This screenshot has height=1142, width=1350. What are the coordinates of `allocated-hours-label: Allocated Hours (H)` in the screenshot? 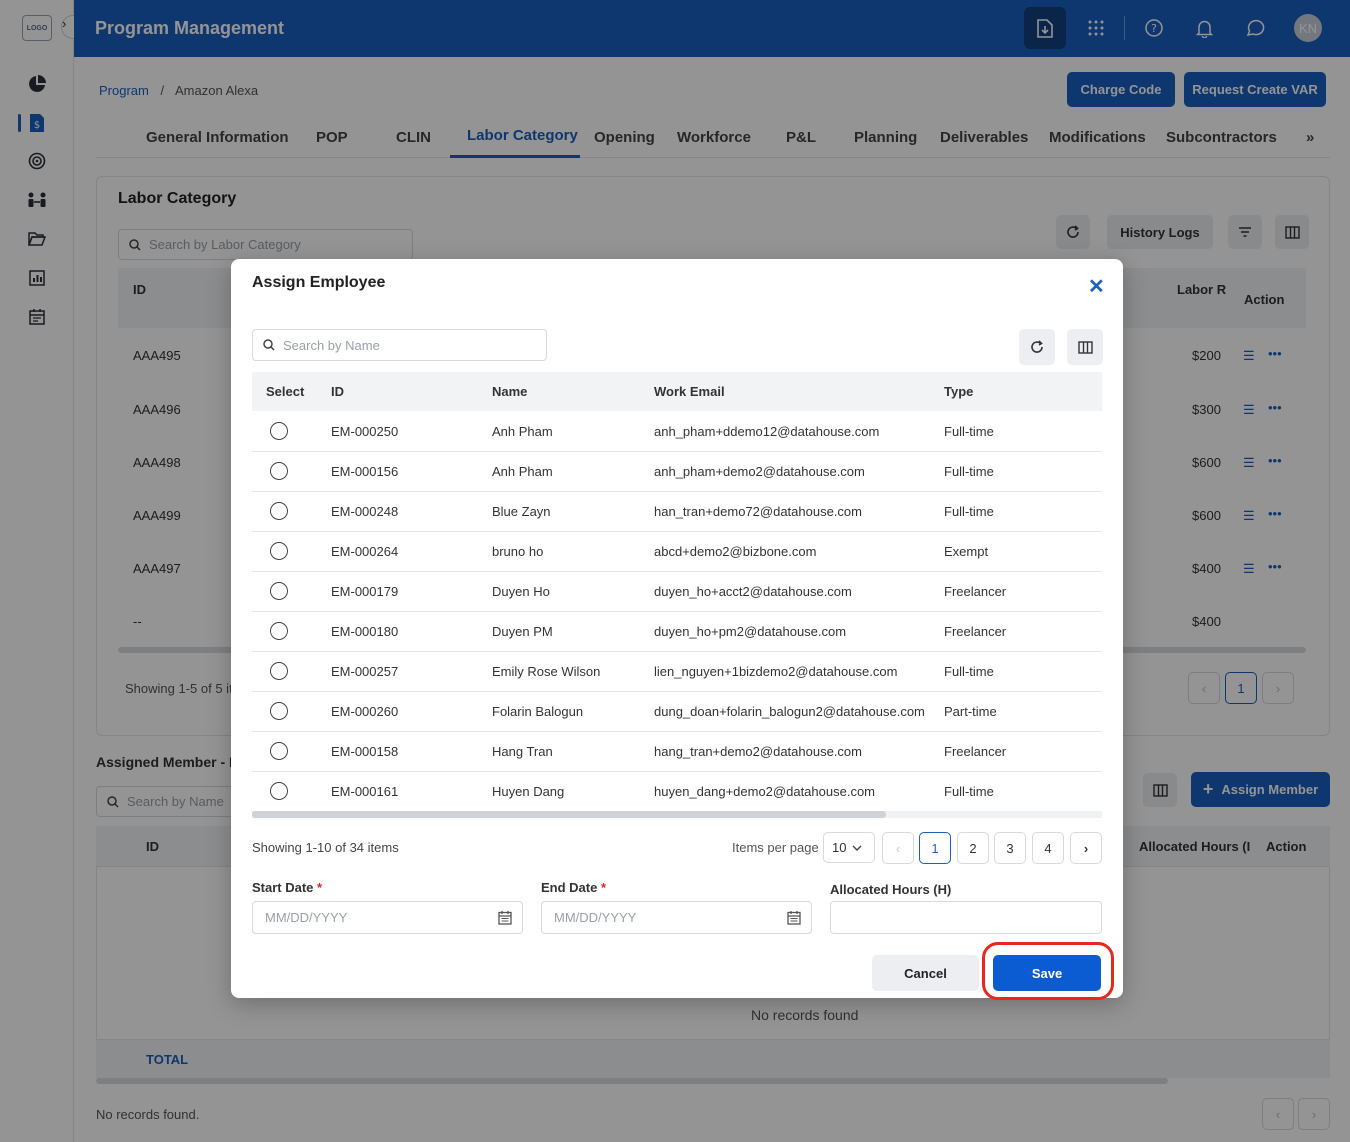 It's located at (891, 889).